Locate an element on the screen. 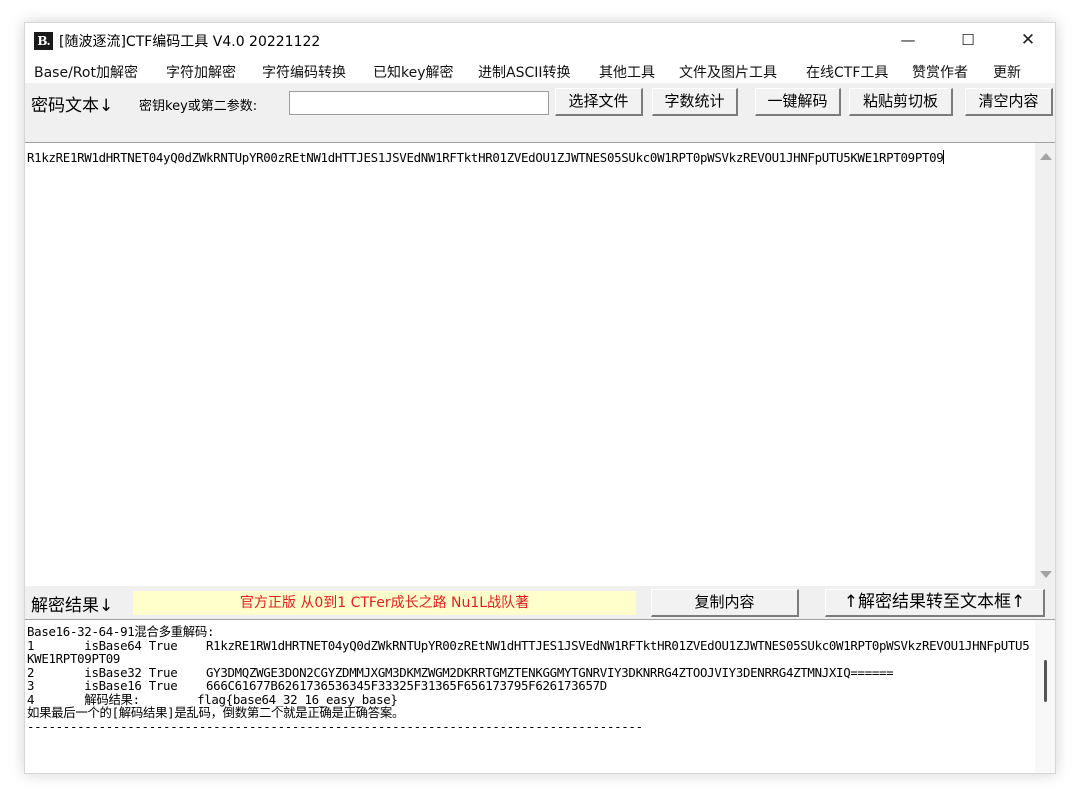 This screenshot has height=797, width=1080. menu-update: 更新 is located at coordinates (1007, 72).